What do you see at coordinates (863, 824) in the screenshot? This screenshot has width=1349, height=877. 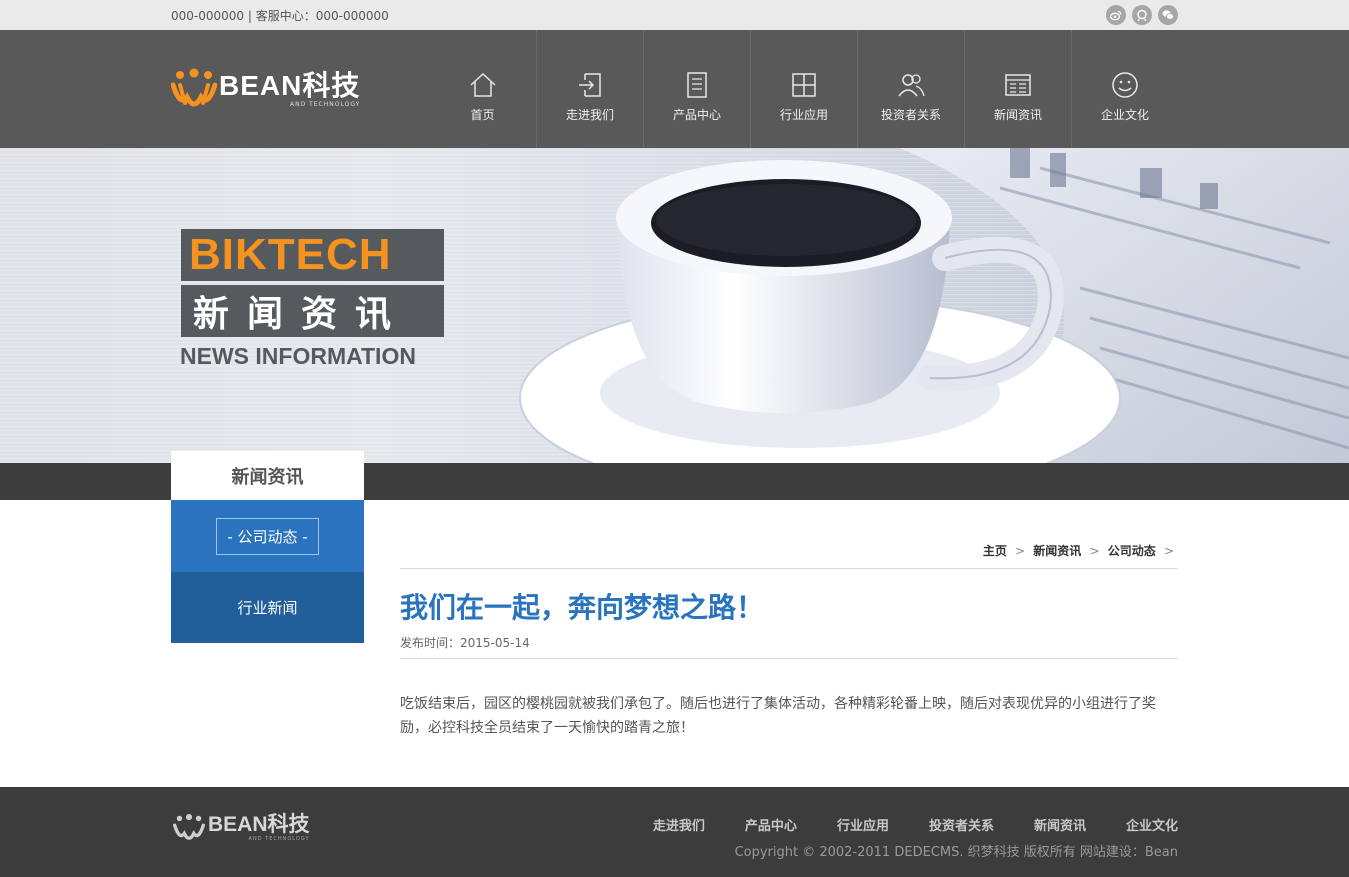 I see `footer-link-industry: 行业应用` at bounding box center [863, 824].